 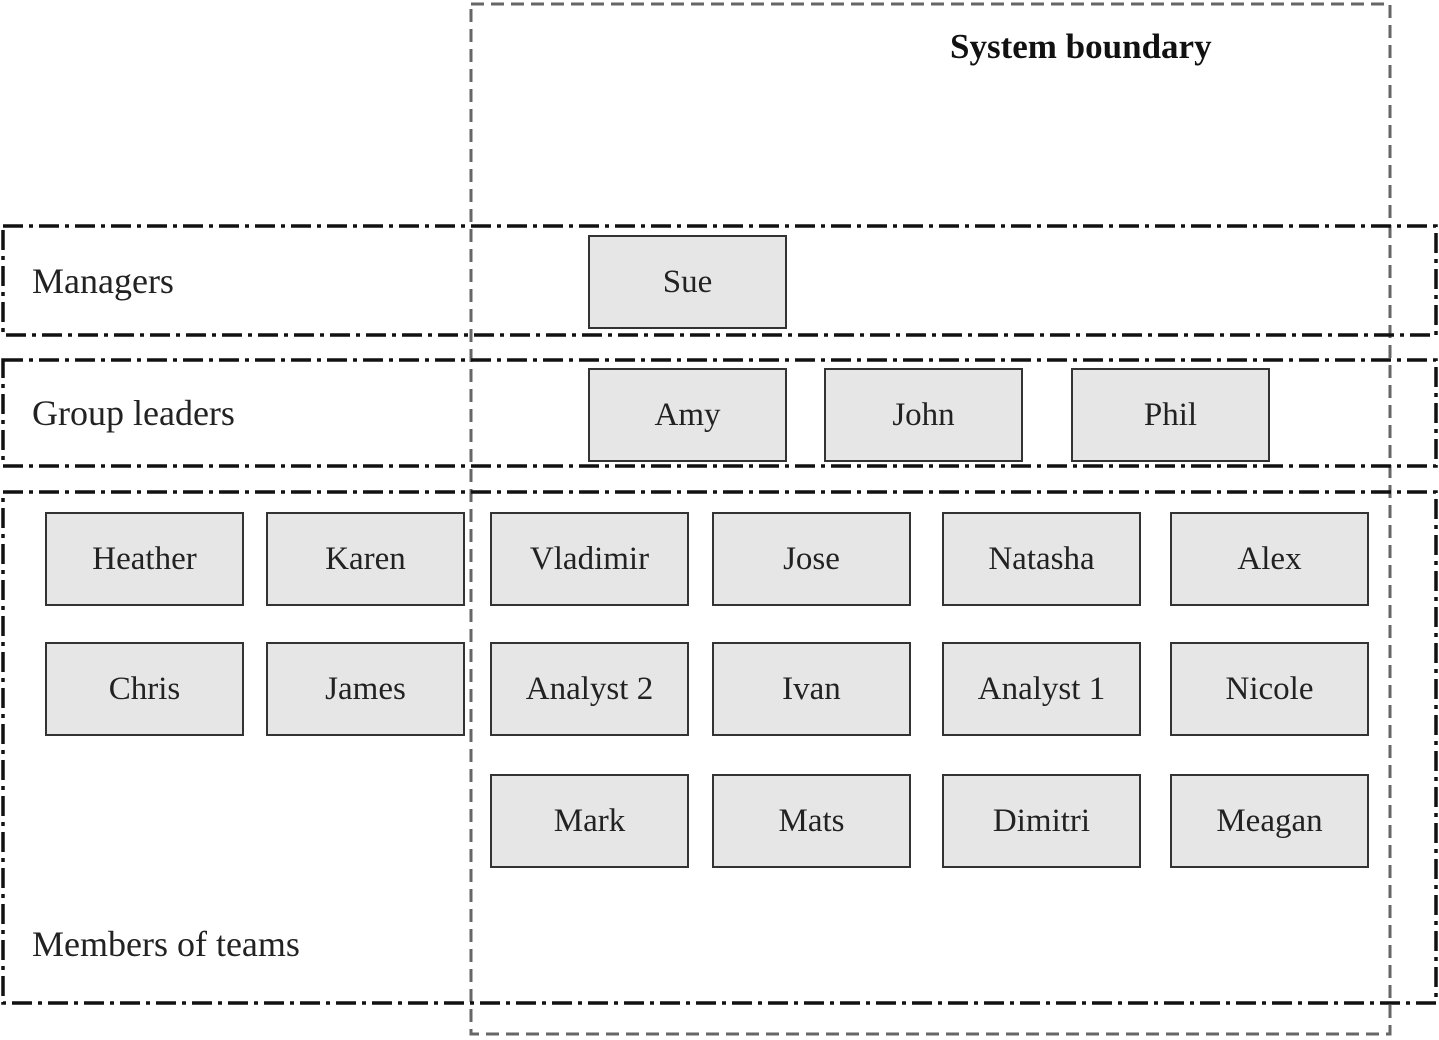 I want to click on person-box: Ivan, so click(x=811, y=689).